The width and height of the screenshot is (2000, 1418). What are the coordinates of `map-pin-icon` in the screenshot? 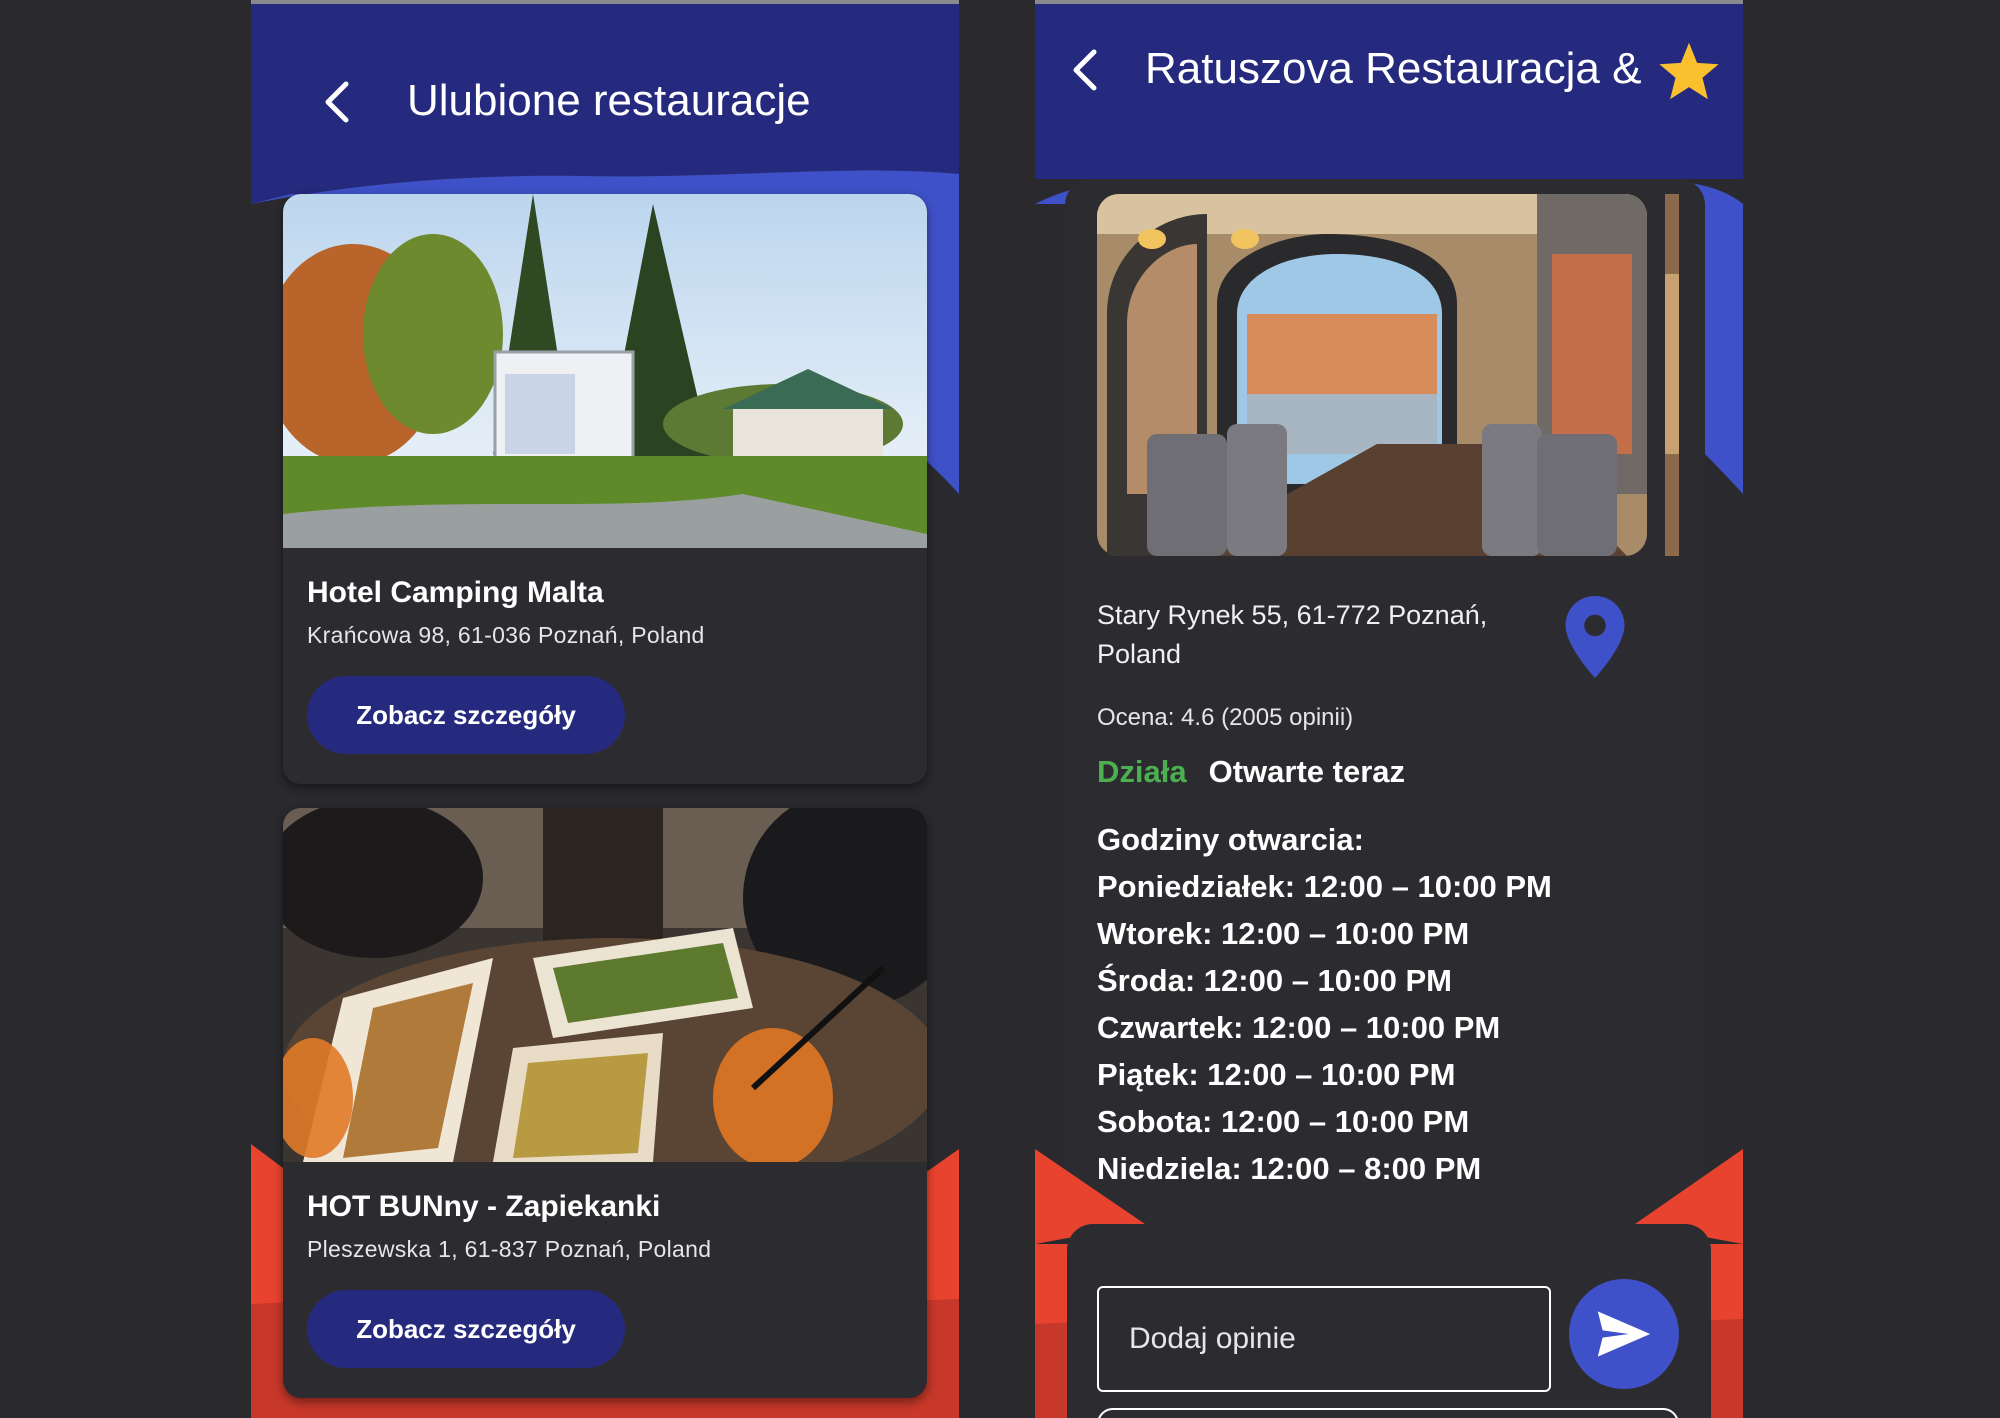 It's located at (1595, 637).